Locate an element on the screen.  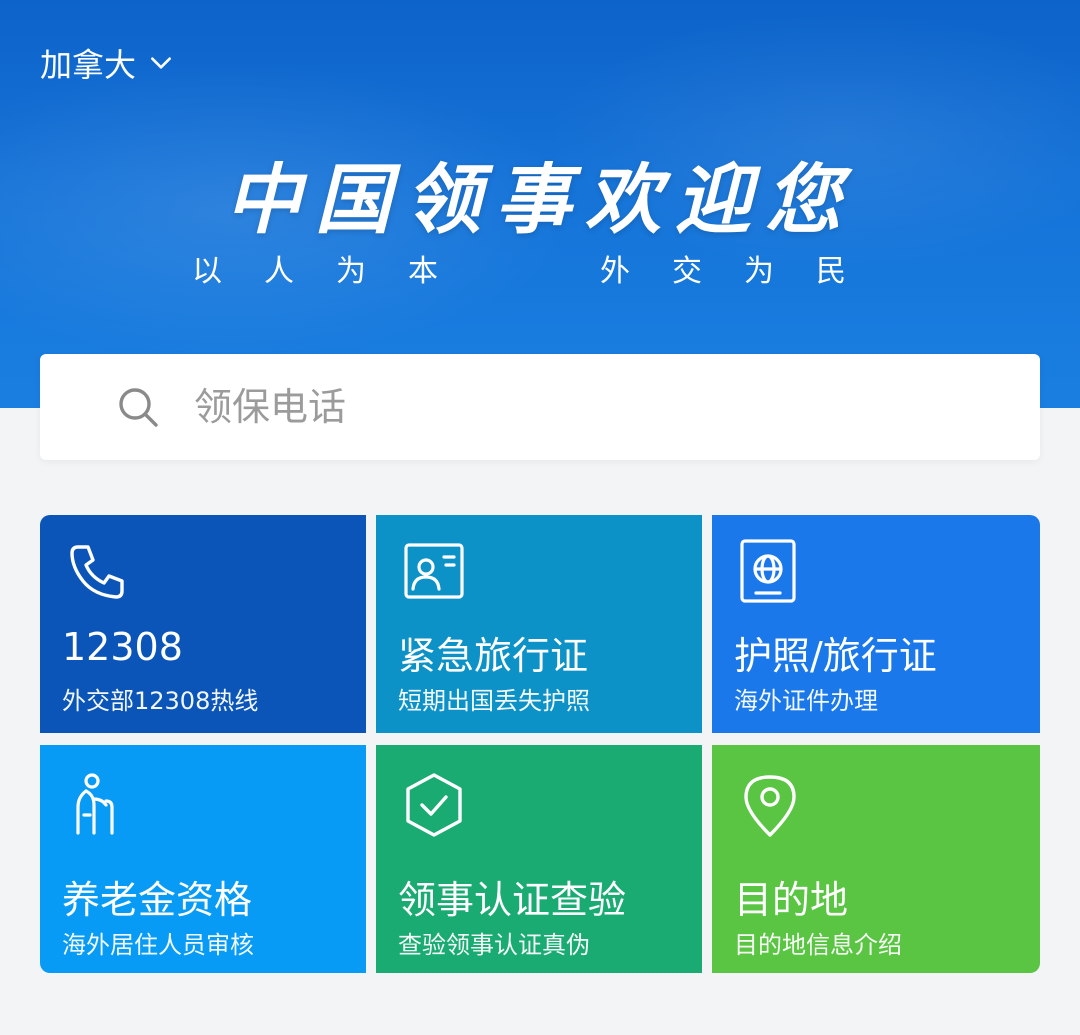
service-title: 目的地 is located at coordinates (791, 900).